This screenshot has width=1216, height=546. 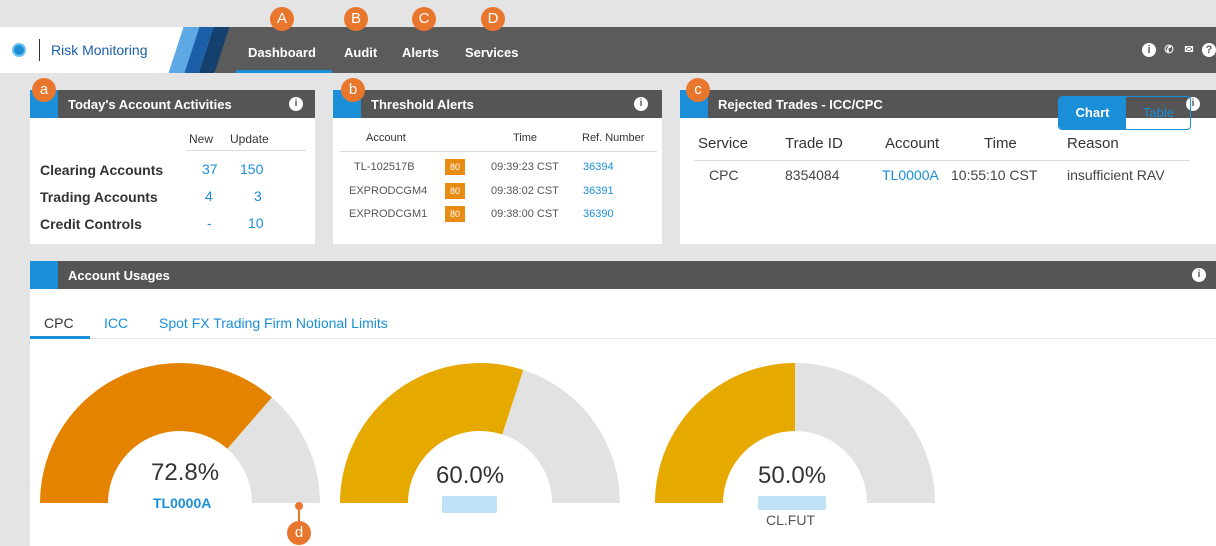 I want to click on callout-marker-a: a, so click(x=44, y=90).